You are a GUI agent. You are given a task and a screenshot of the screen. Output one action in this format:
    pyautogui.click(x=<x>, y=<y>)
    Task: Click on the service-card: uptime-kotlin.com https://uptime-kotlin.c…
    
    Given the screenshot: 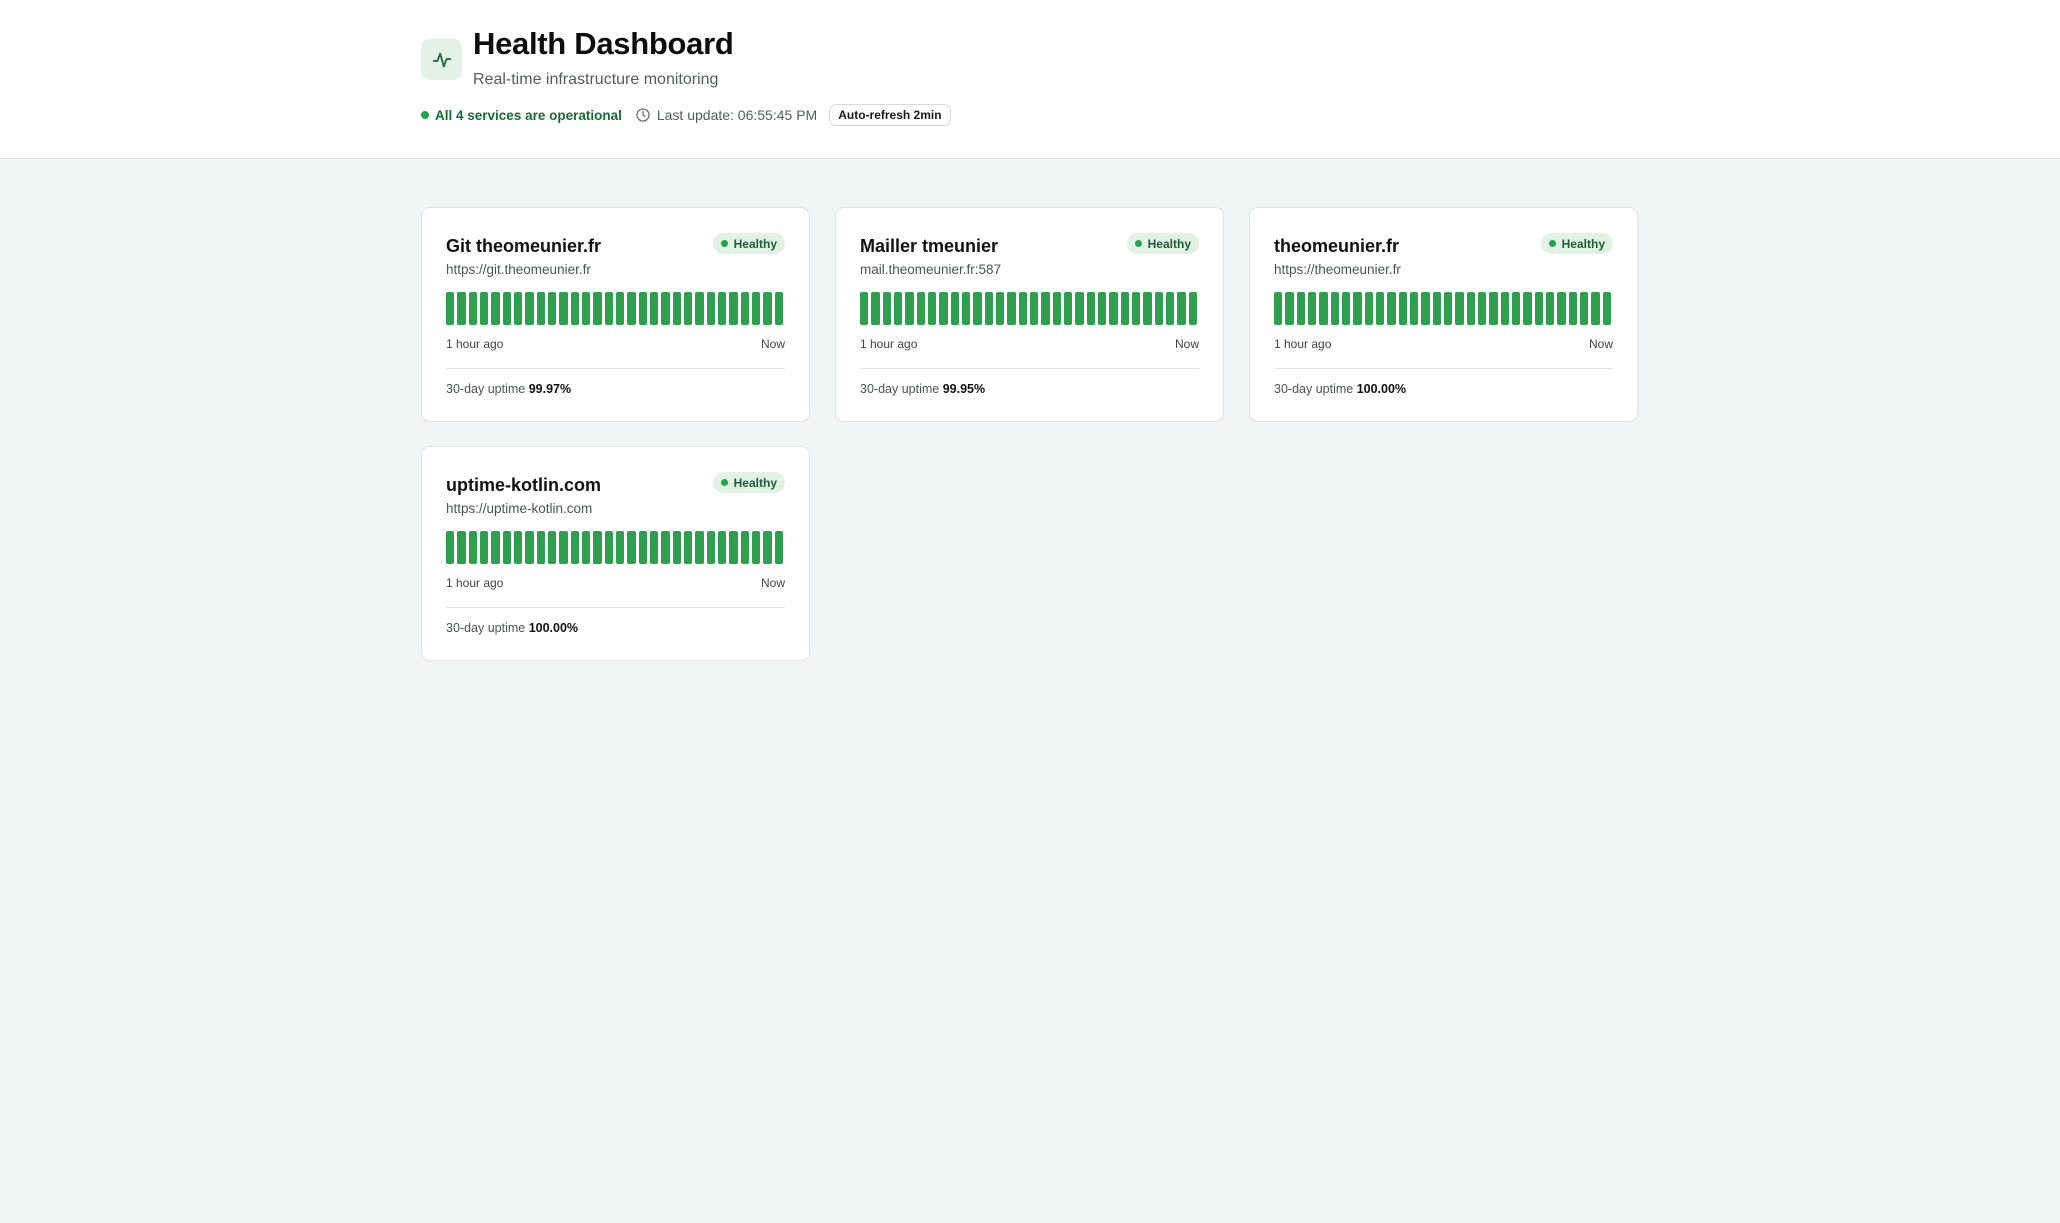 What is the action you would take?
    pyautogui.click(x=615, y=553)
    